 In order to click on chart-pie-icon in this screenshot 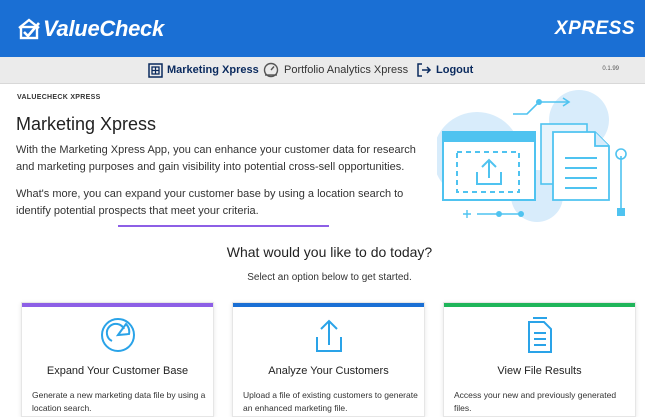, I will do `click(117, 335)`.